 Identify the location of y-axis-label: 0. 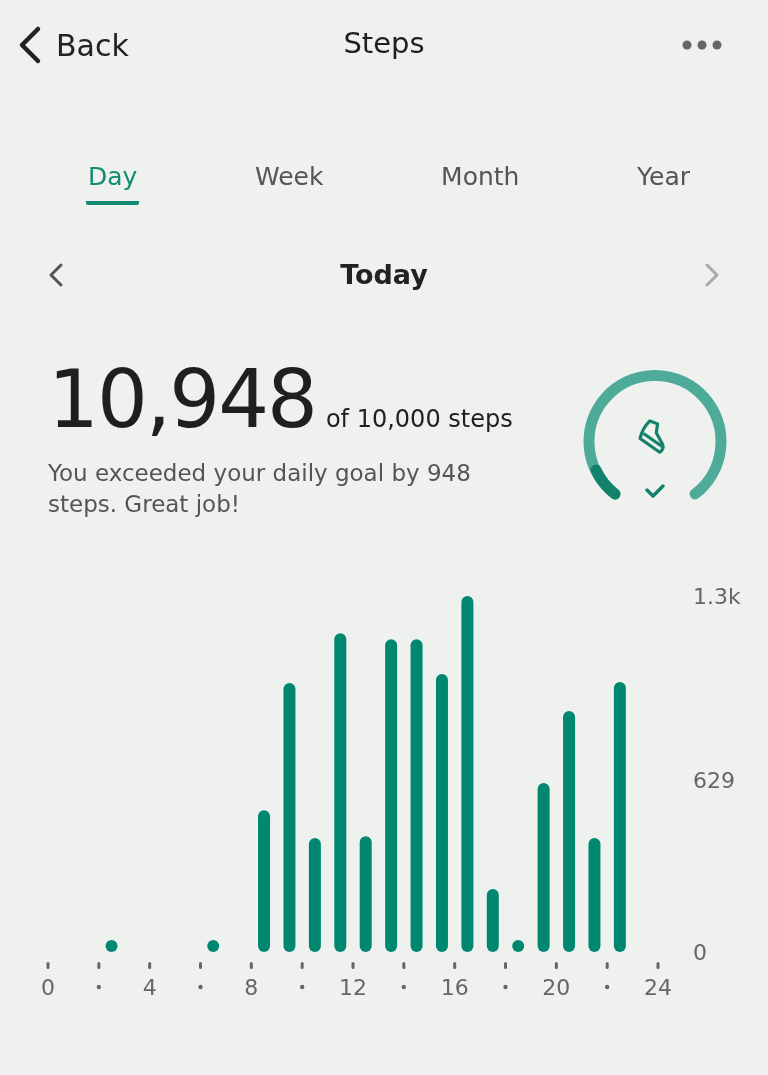
(700, 952).